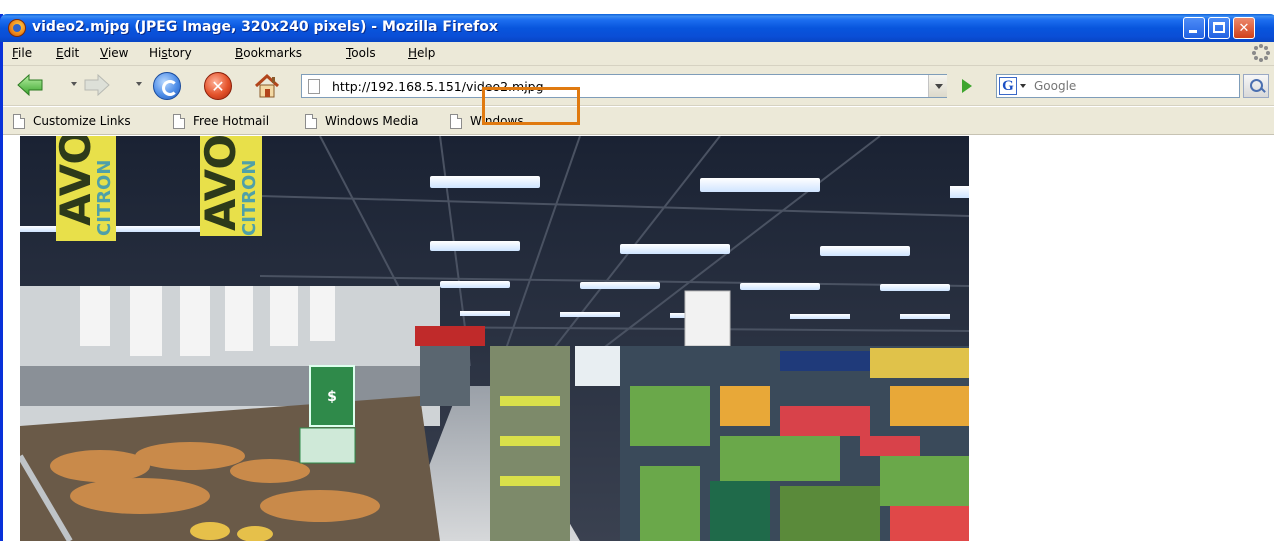  I want to click on back-arrow-icon, so click(30, 85).